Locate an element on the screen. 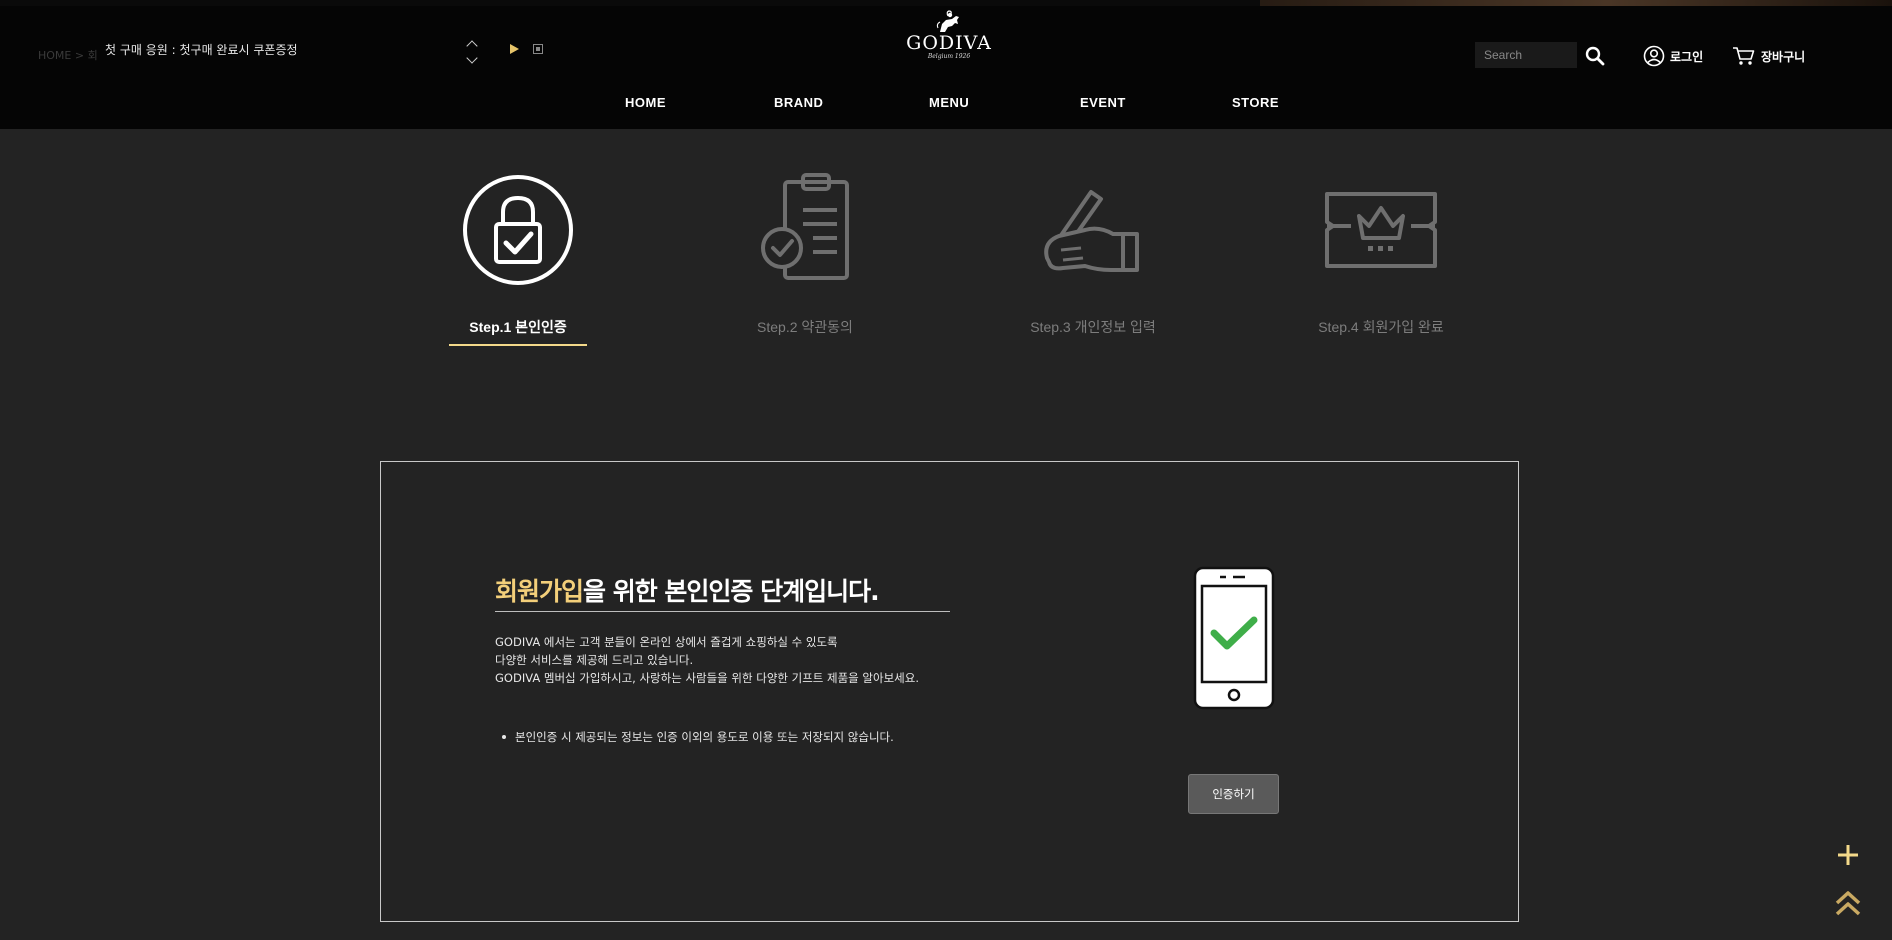  user-circle-icon is located at coordinates (1654, 56).